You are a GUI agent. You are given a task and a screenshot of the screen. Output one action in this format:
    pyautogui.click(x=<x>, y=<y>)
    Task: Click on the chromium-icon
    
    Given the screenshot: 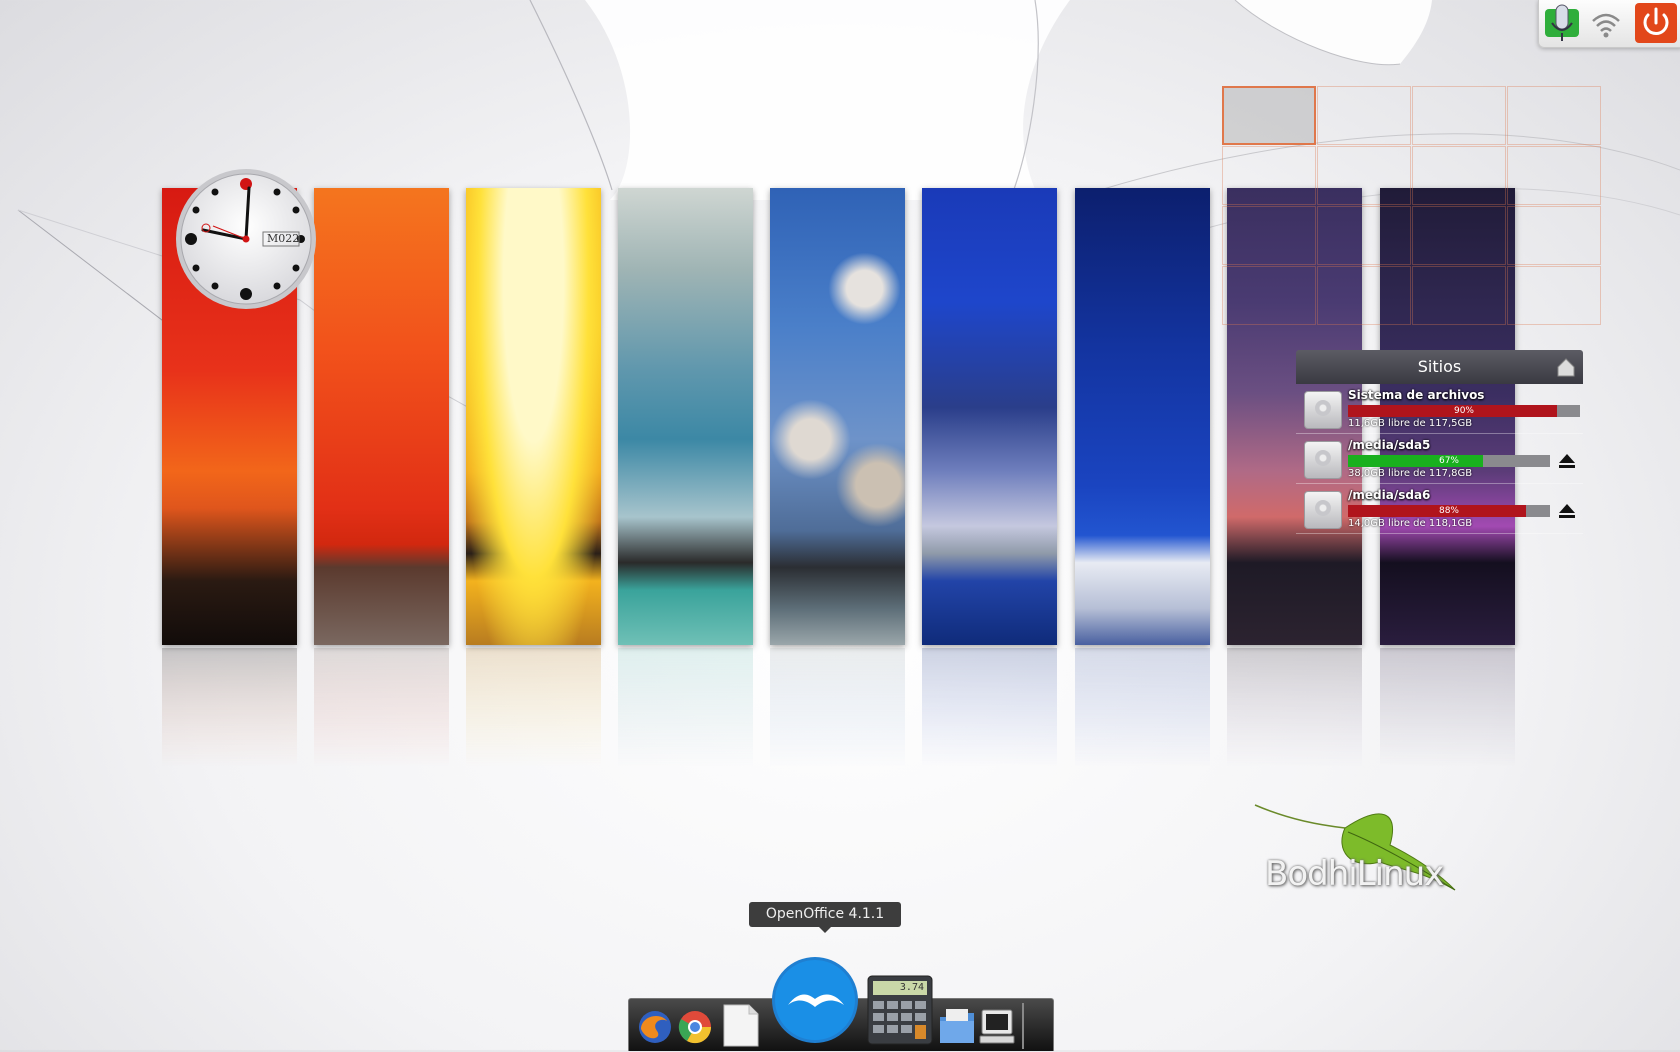 What is the action you would take?
    pyautogui.click(x=695, y=1027)
    